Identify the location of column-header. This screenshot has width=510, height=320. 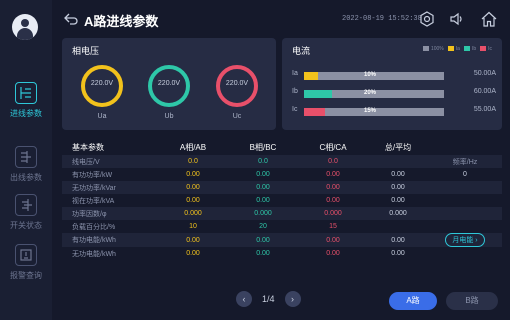
(465, 147).